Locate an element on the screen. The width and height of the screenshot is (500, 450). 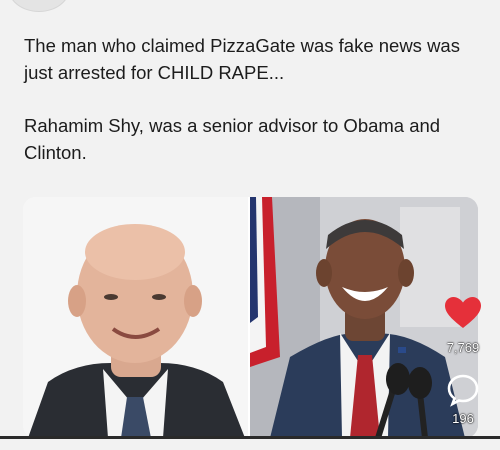
avatar-edge is located at coordinates (39, 6).